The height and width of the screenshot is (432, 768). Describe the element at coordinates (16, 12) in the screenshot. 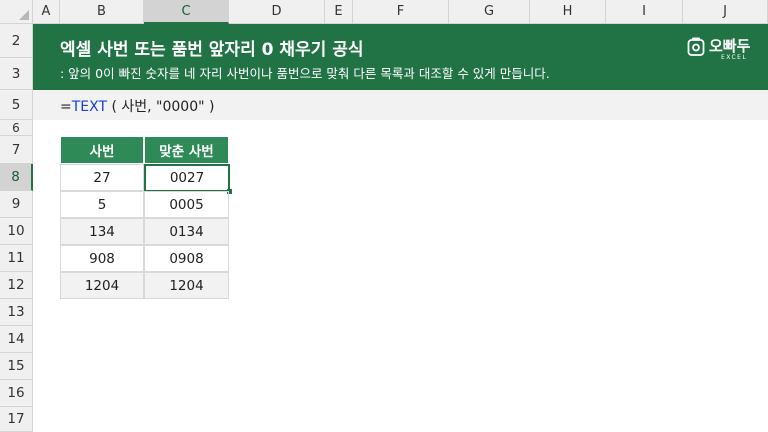

I see `select-all-corner` at that location.